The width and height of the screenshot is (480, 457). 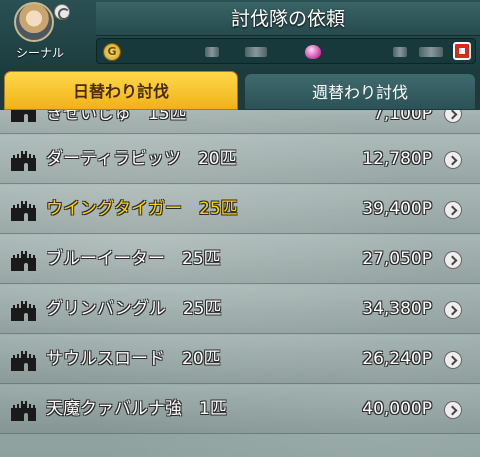 I want to click on quest-reward: 39,400P, so click(x=397, y=209).